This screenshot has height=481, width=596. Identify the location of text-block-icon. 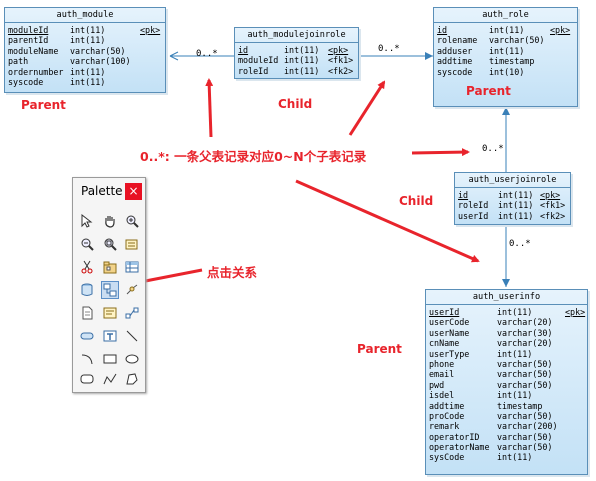
(110, 313).